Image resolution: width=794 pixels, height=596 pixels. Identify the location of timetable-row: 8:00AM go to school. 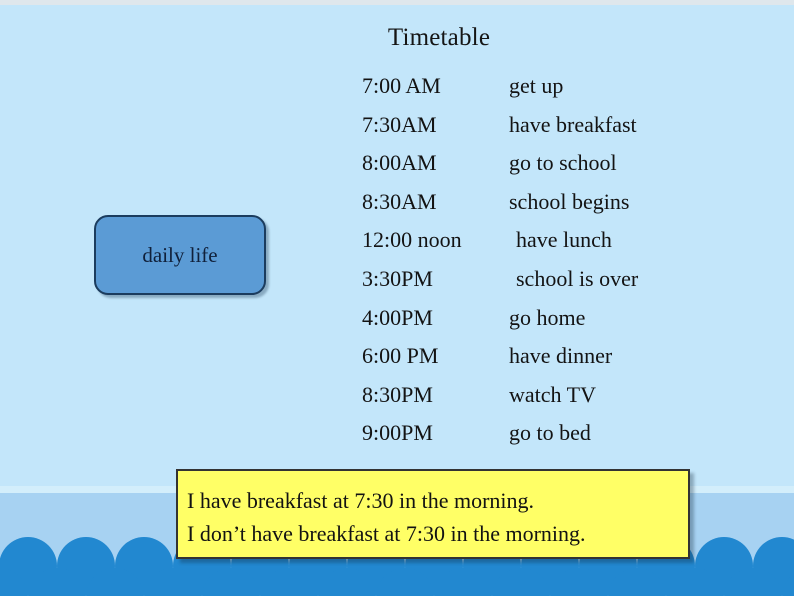
(562, 169).